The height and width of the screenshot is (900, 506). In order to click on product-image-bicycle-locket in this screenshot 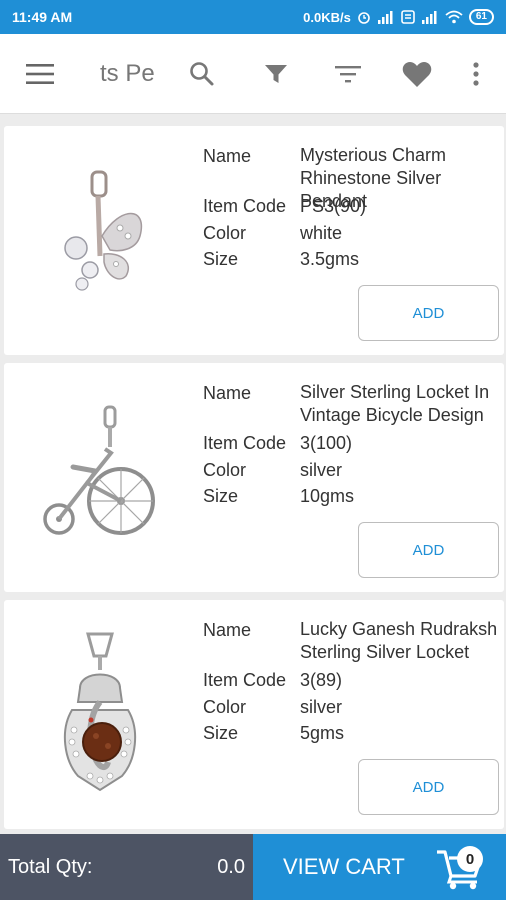, I will do `click(100, 478)`.